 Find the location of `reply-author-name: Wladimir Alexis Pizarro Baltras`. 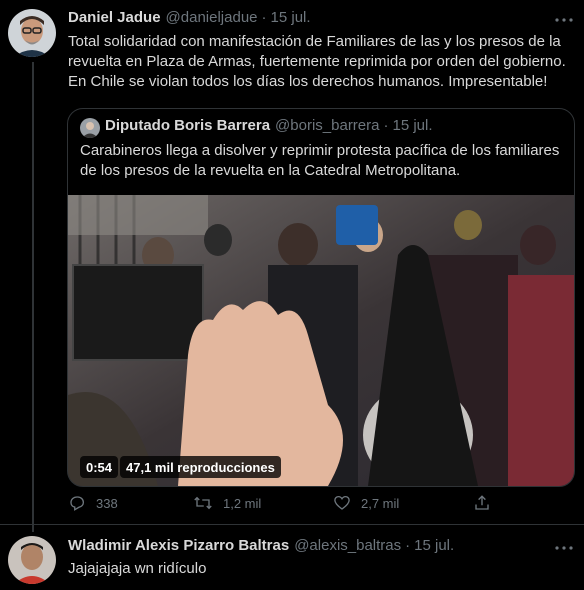

reply-author-name: Wladimir Alexis Pizarro Baltras is located at coordinates (178, 545).